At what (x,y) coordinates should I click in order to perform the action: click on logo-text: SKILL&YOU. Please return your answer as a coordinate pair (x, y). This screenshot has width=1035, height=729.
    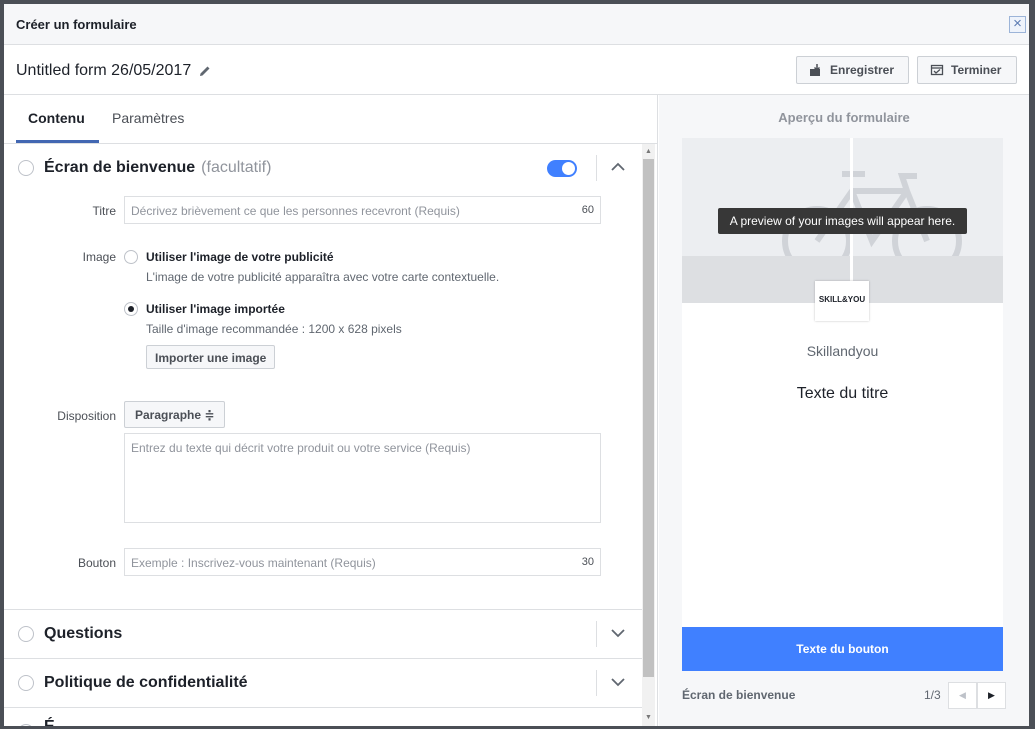
    Looking at the image, I should click on (842, 299).